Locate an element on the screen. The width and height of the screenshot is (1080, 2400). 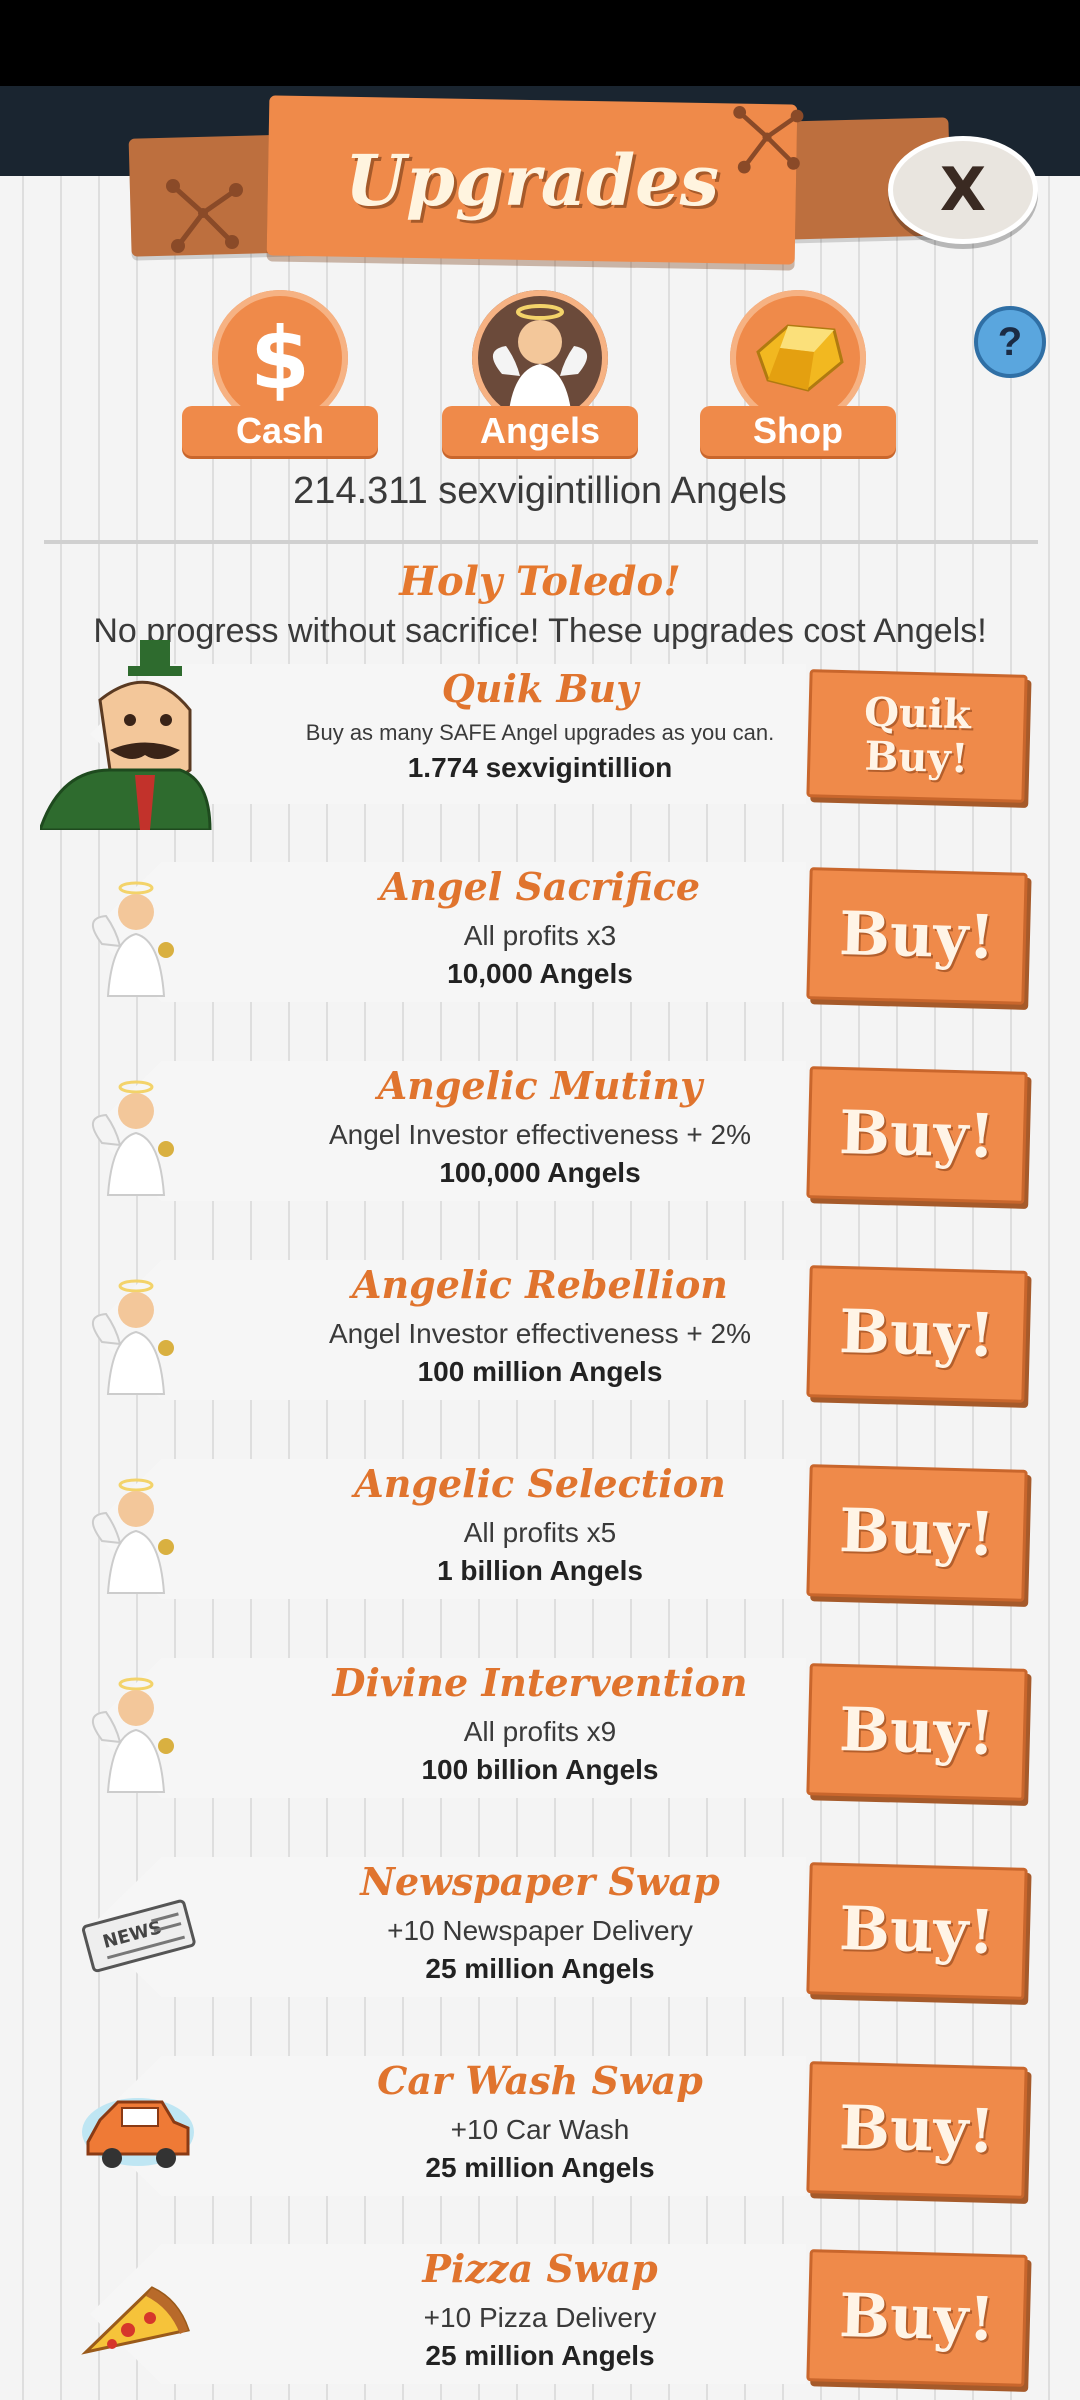
upgrade-name: Angelic Rebellion is located at coordinates (540, 1284).